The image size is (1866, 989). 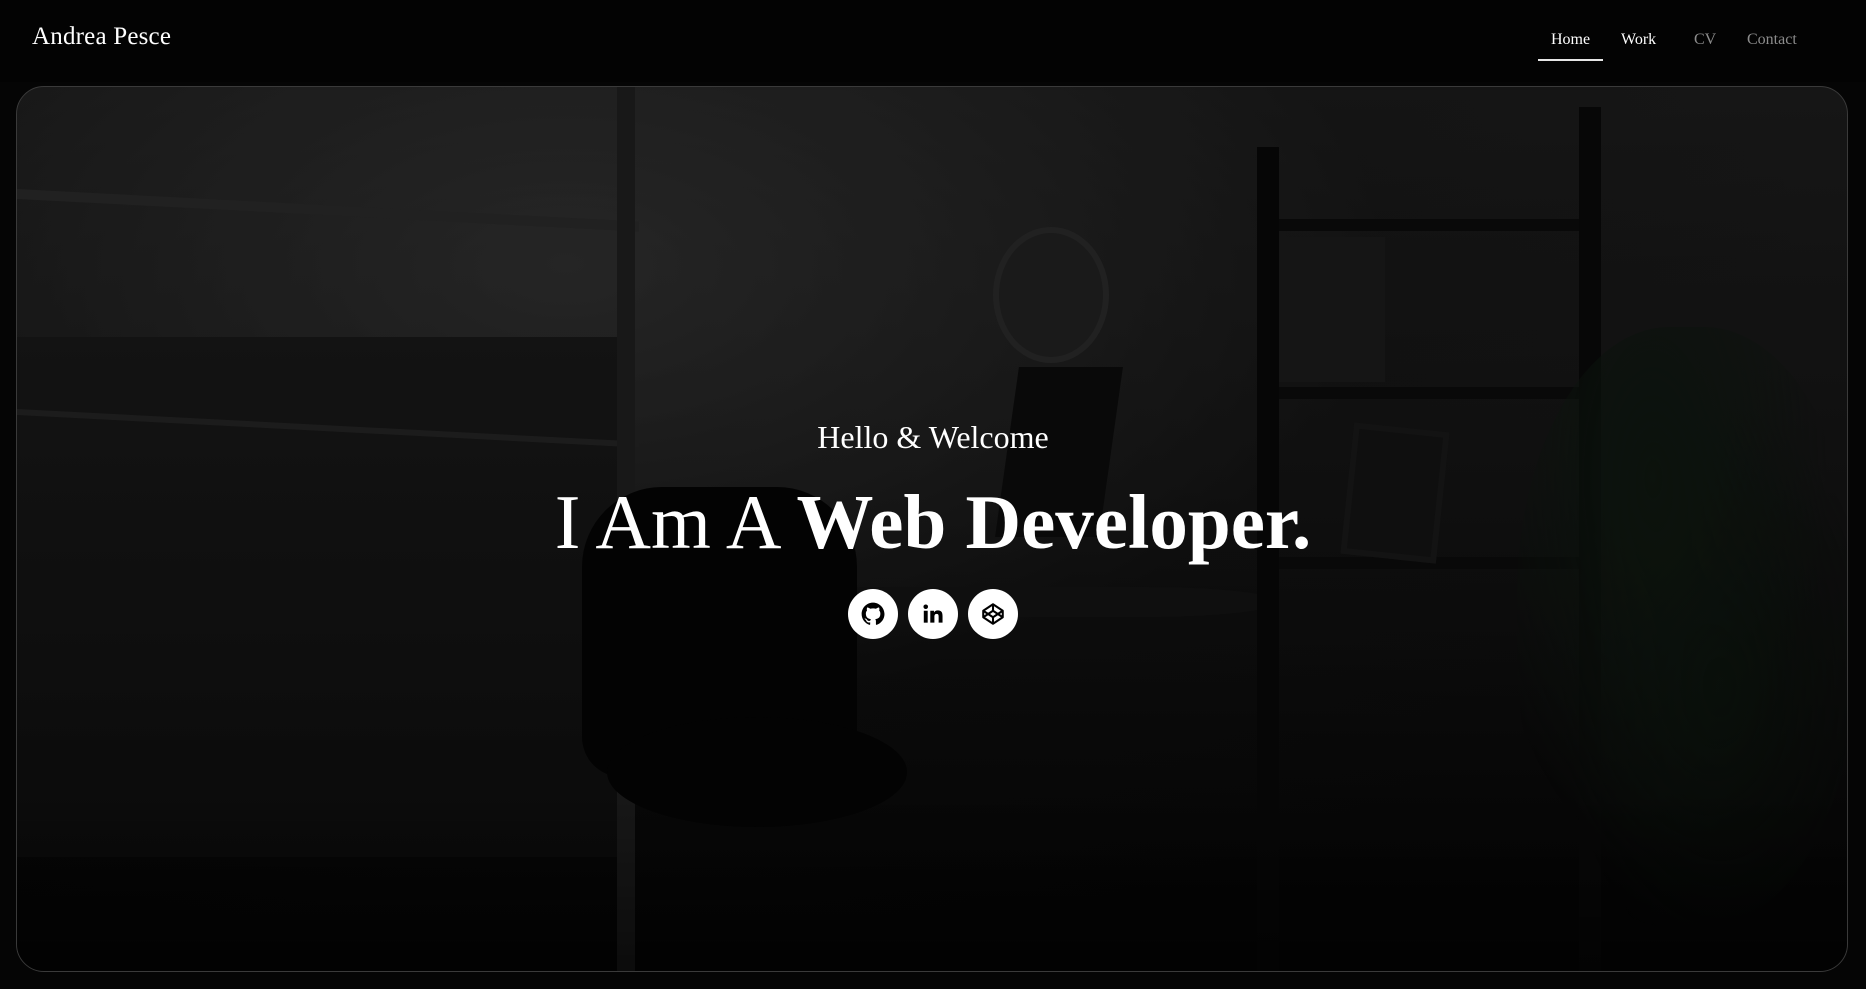 I want to click on brand-name: Andrea Pesce, so click(x=101, y=37).